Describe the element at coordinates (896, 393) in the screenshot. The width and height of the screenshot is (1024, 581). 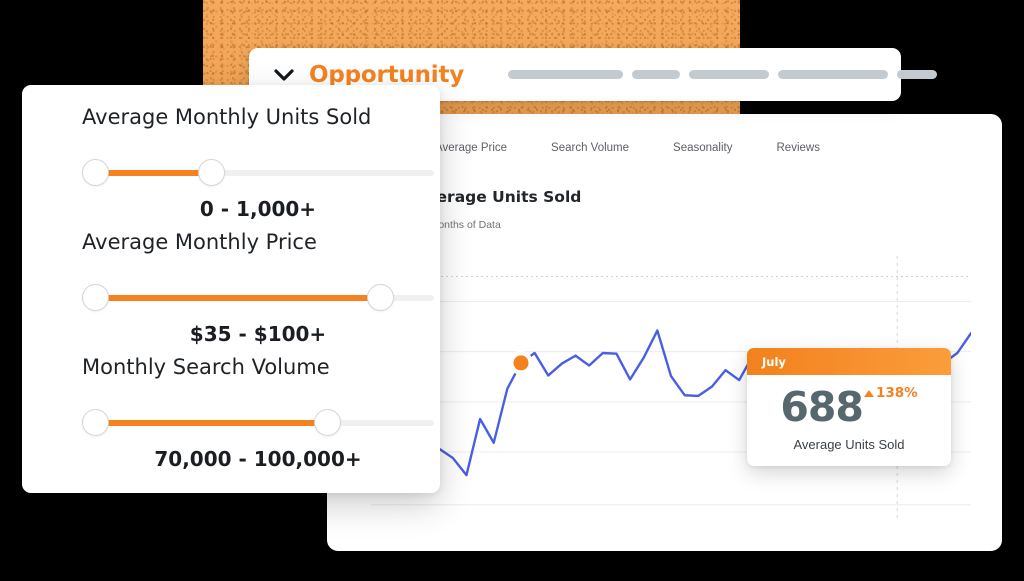
I see `tooltip-delta-text: 138%` at that location.